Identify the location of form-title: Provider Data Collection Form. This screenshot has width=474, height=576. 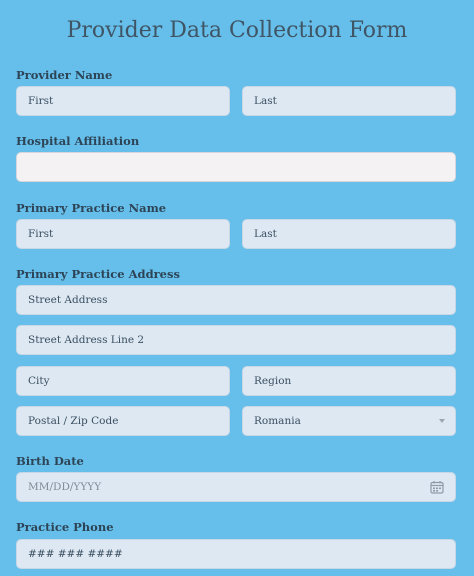
(237, 30).